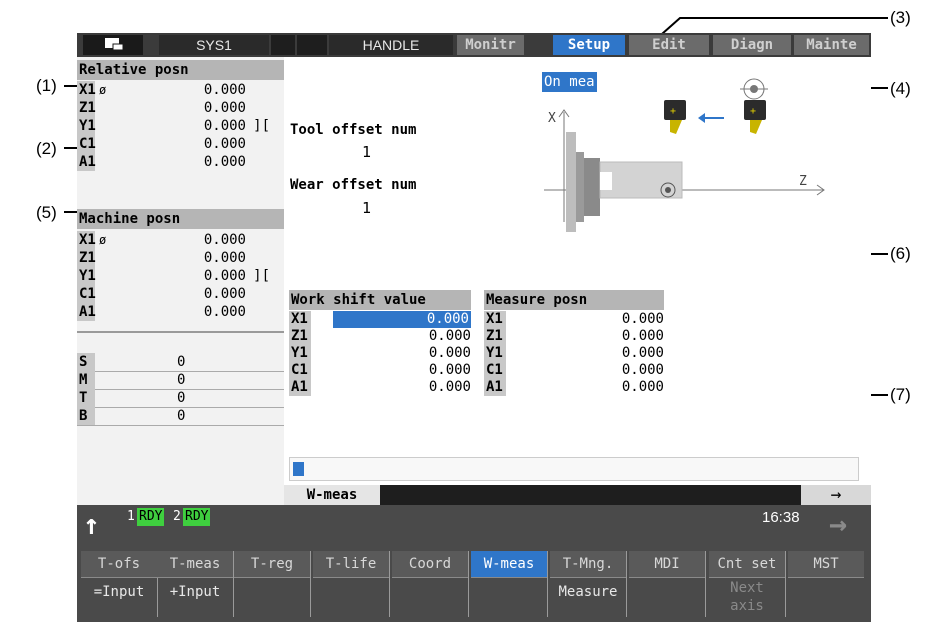 This screenshot has width=937, height=623. Describe the element at coordinates (577, 495) in the screenshot. I see `screen-name-bar: W-meas →` at that location.